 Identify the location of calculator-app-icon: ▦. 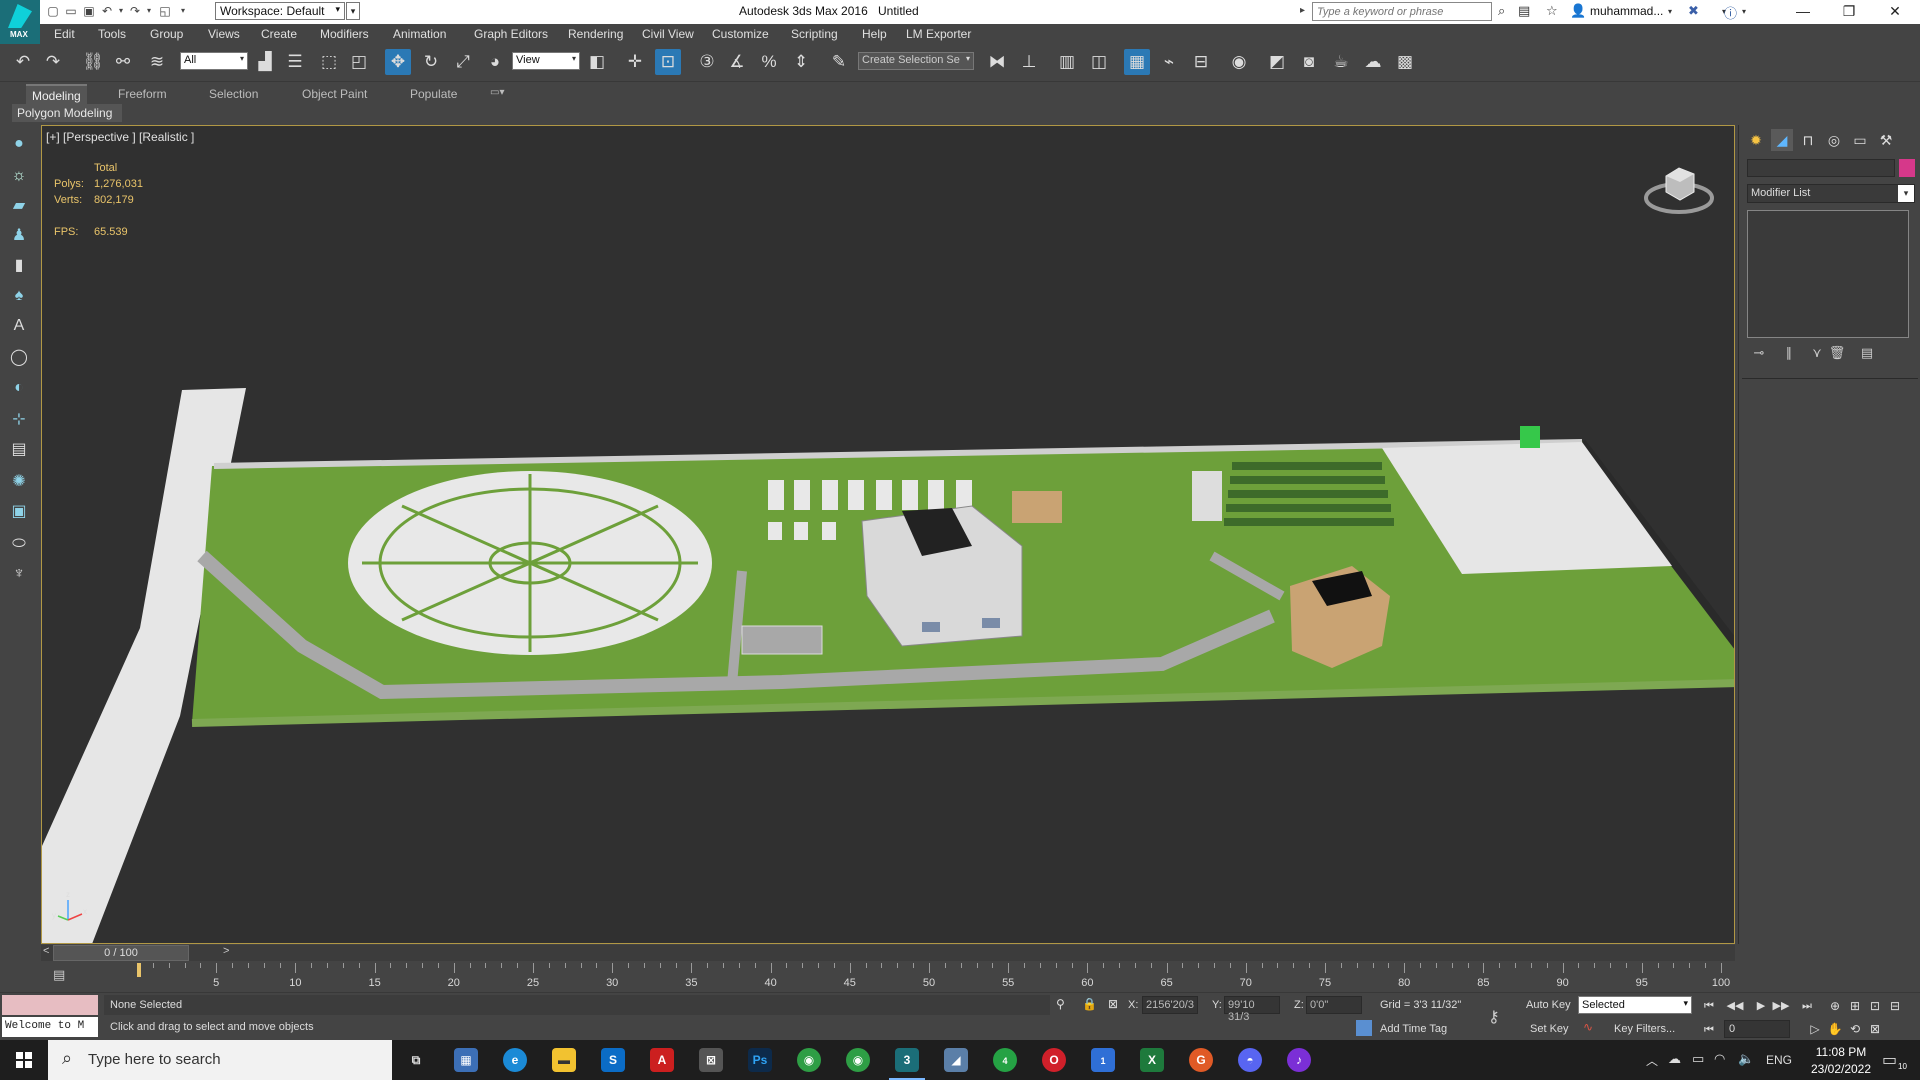
(466, 1060).